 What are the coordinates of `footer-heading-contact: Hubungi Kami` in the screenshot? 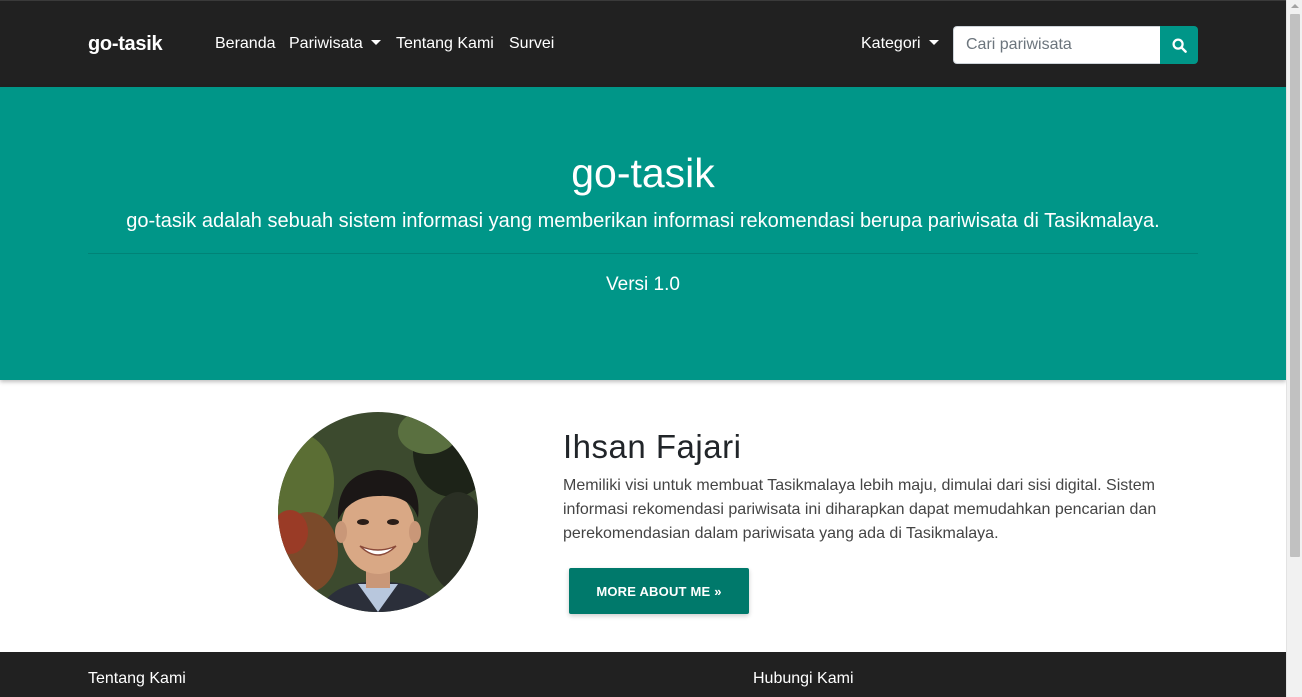 It's located at (803, 678).